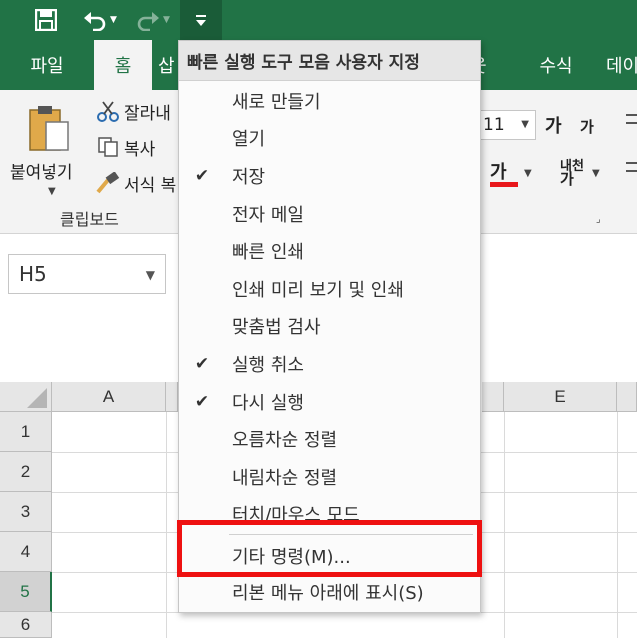 This screenshot has height=638, width=637. What do you see at coordinates (498, 171) in the screenshot?
I see `font-color-button: 가` at bounding box center [498, 171].